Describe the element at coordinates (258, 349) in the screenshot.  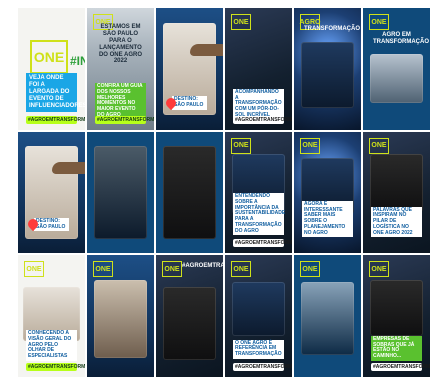
I see `story-label: O ONE AGRO É REFERÊNCIA EM TRANSFORMAÇÃO` at that location.